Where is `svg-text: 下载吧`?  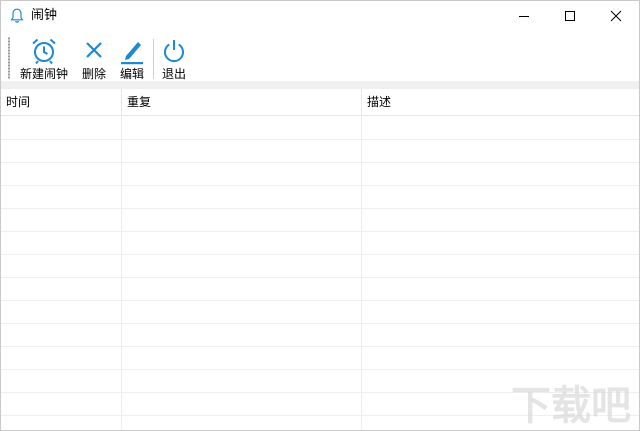
svg-text: 下载吧 is located at coordinates (571, 406).